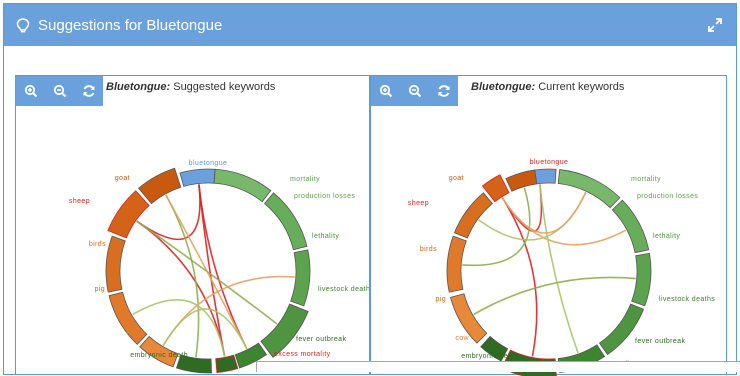  What do you see at coordinates (23, 24) in the screenshot?
I see `lightbulb-icon` at bounding box center [23, 24].